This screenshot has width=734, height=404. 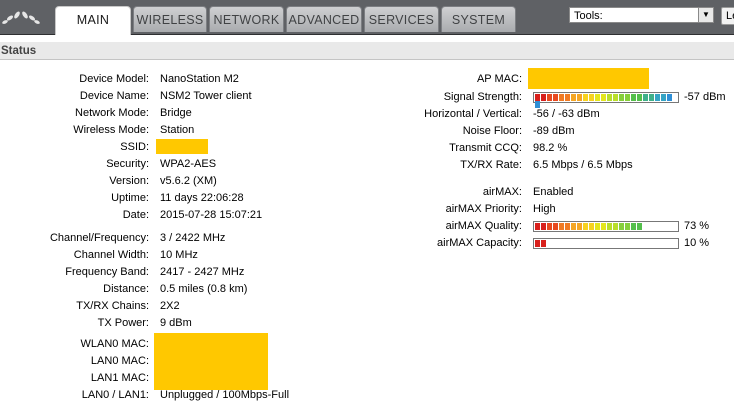 What do you see at coordinates (188, 181) in the screenshot?
I see `row-value: v5.6.2 (XM)` at bounding box center [188, 181].